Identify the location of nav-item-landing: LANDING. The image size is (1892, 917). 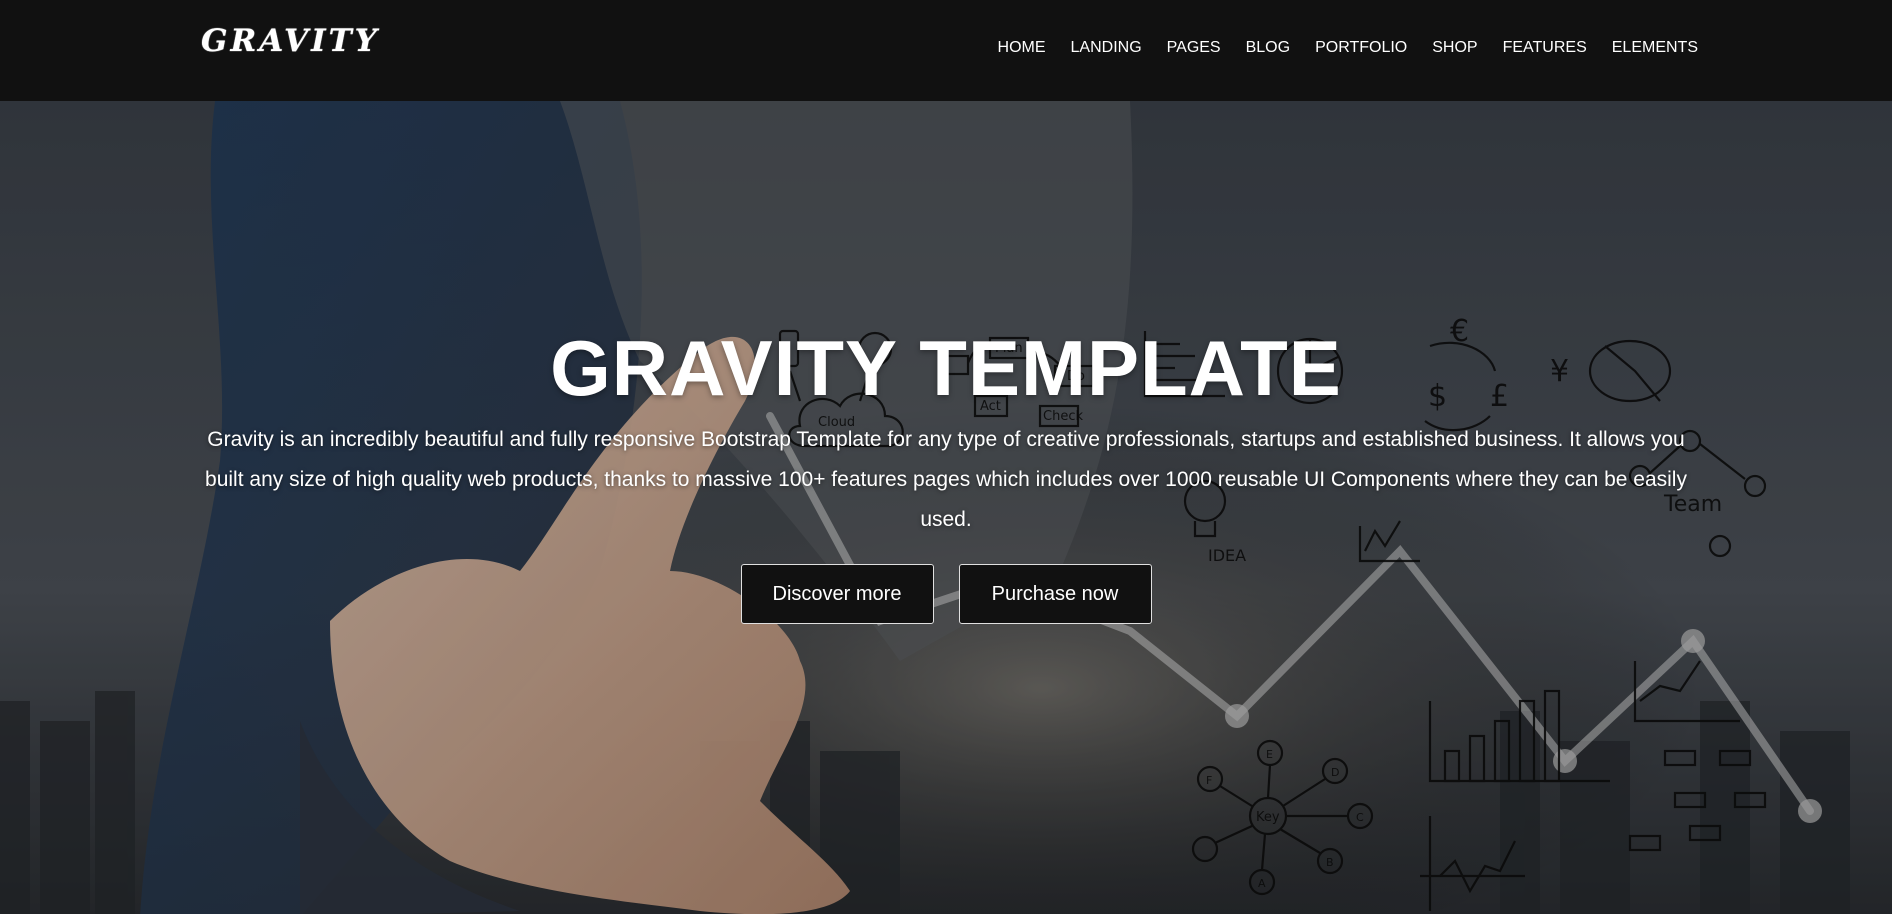
(1106, 48).